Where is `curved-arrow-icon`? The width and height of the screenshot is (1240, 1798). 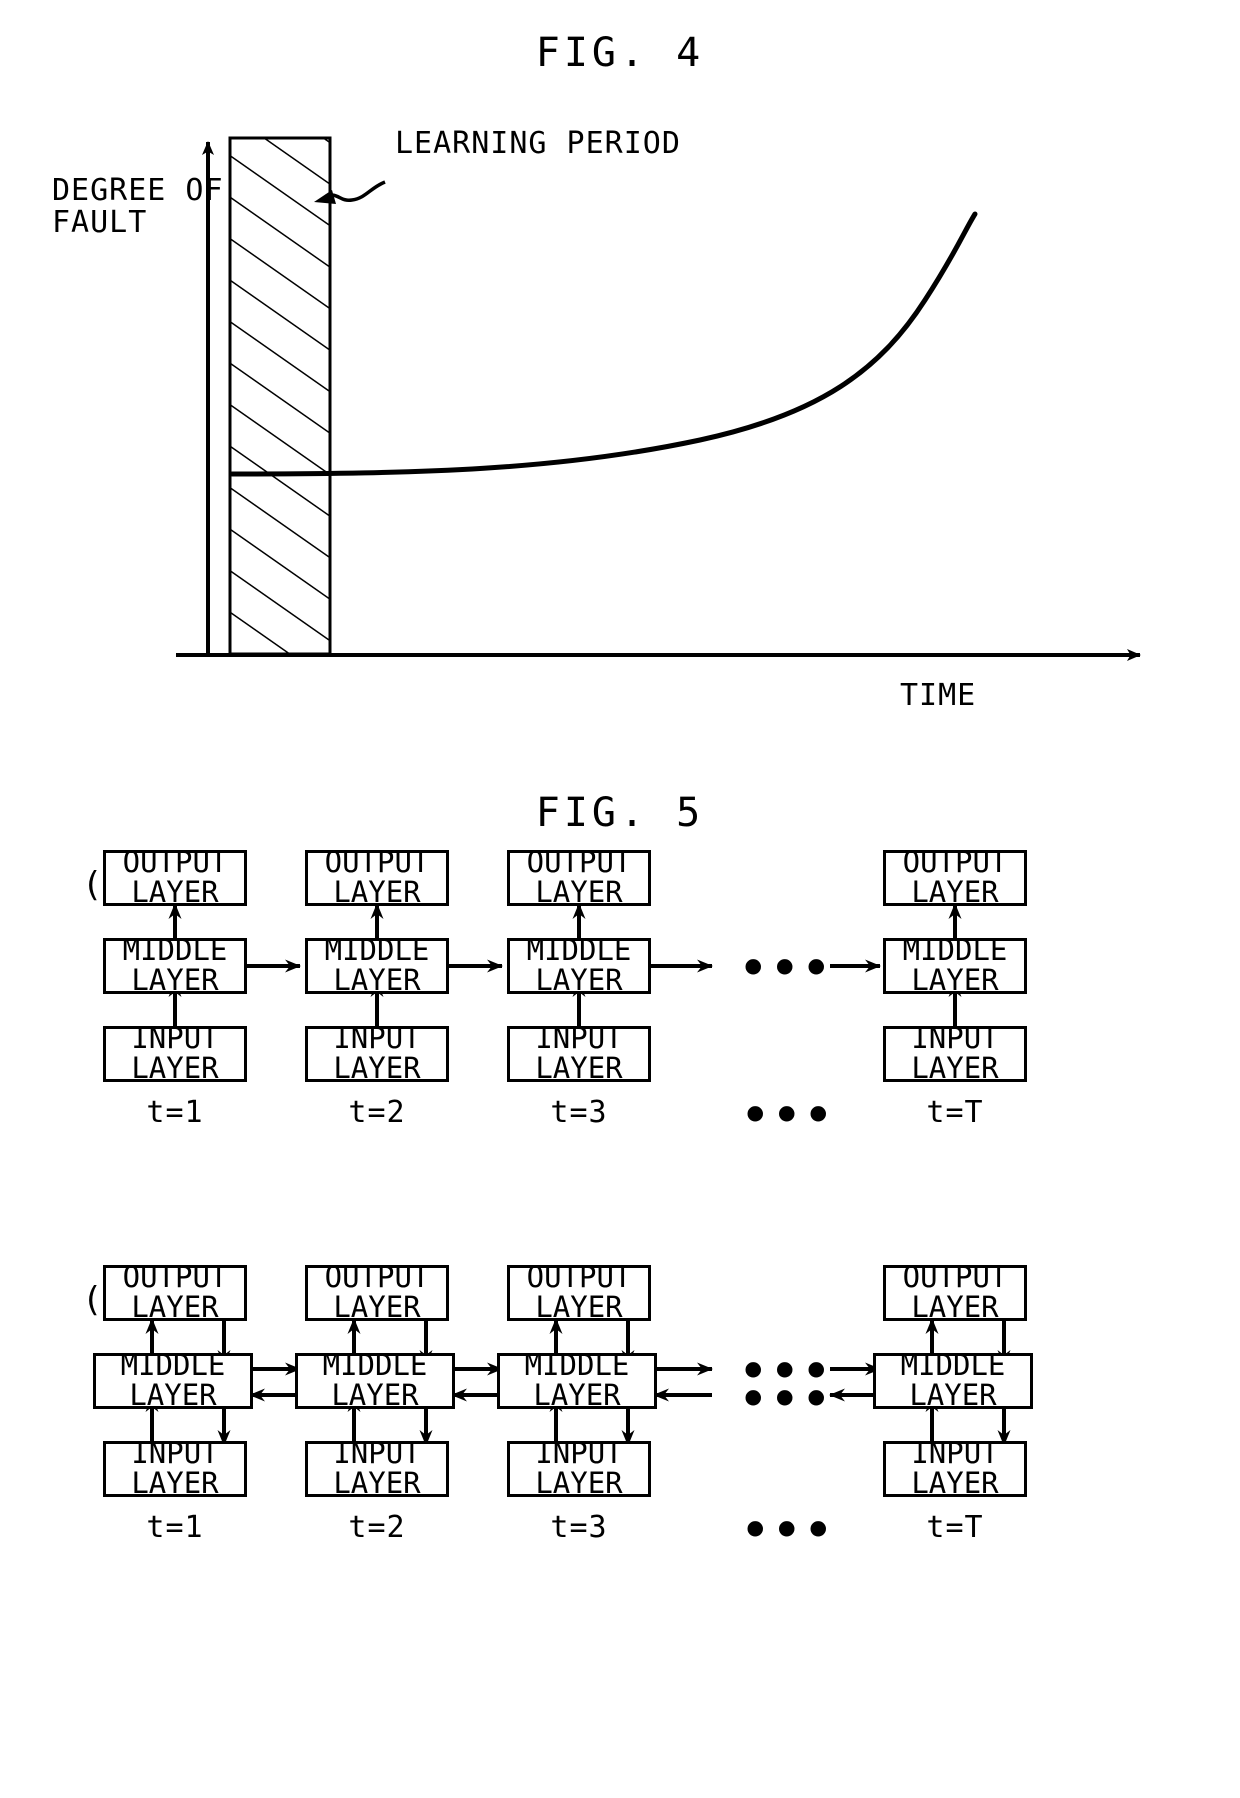
curved-arrow-icon is located at coordinates (355, 191).